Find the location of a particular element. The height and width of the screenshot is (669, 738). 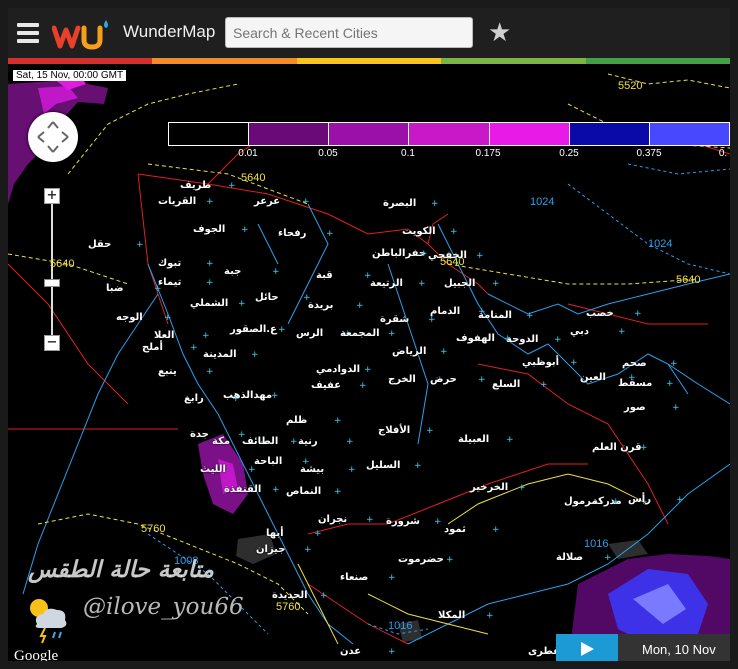

city-label: العلا is located at coordinates (164, 335).